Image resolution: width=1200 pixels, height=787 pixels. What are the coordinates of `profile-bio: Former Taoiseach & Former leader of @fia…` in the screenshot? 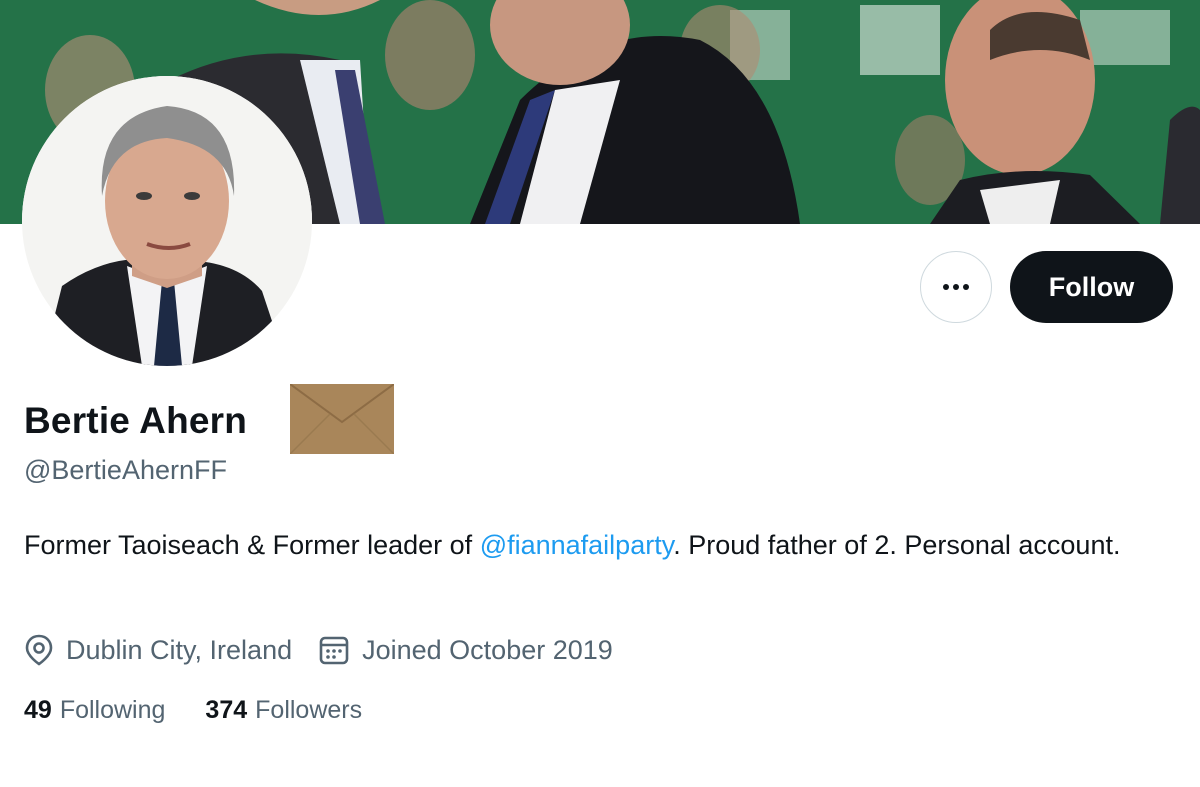 It's located at (599, 545).